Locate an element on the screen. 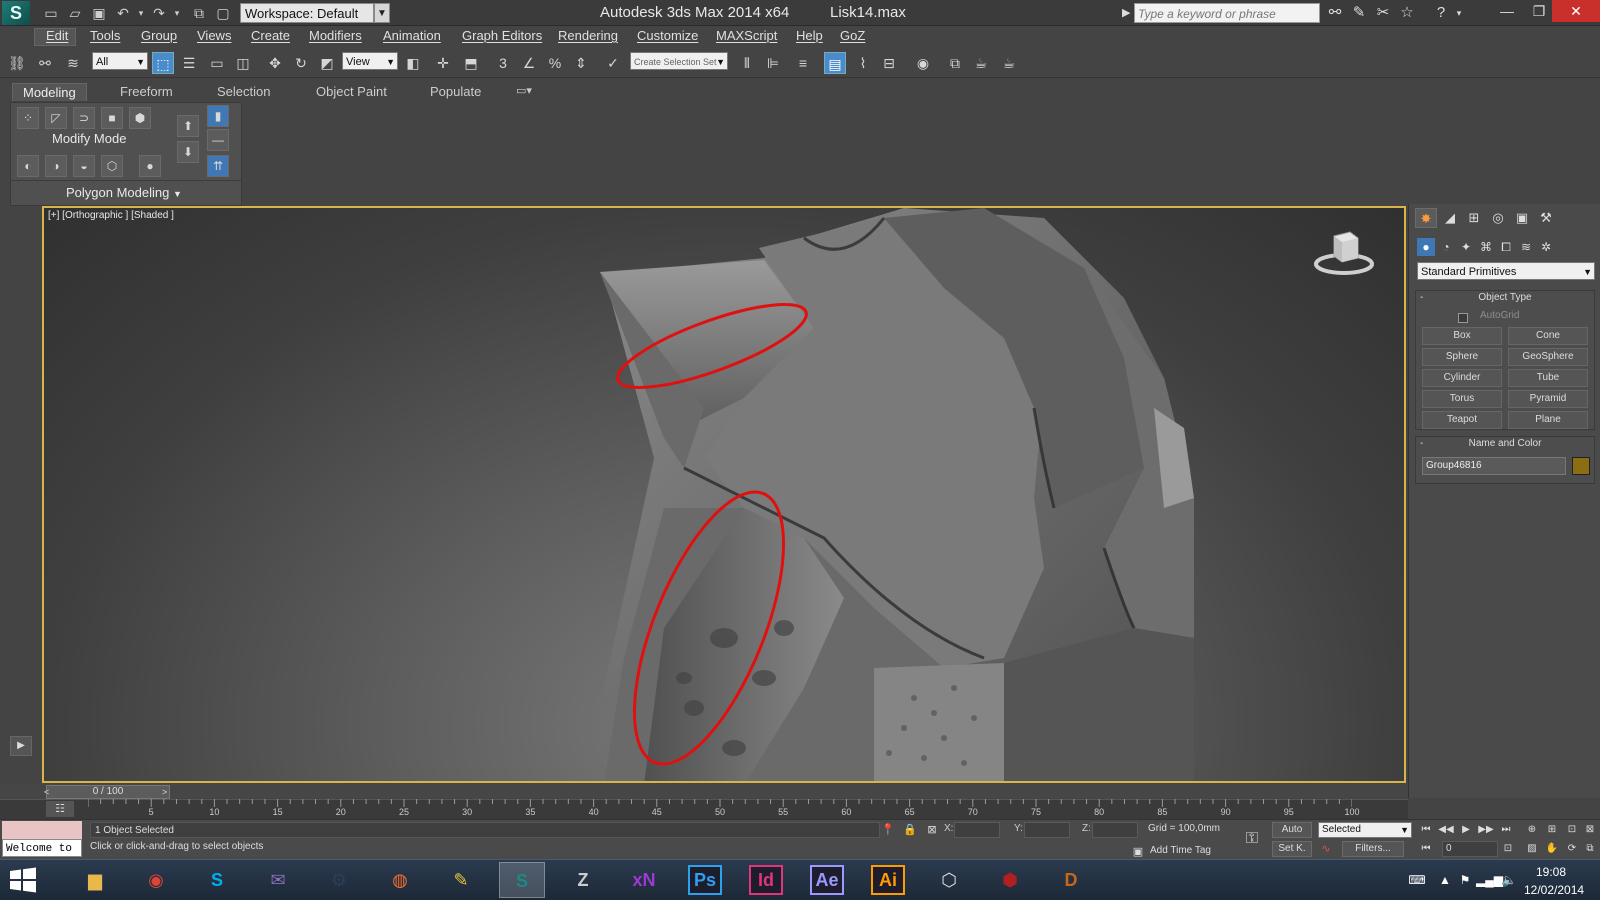  pan-hand-icon: ✋ is located at coordinates (1552, 849).